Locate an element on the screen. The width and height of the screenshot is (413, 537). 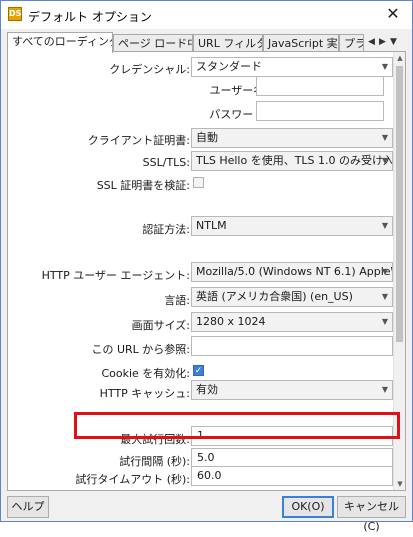
credential-select: スタンダード ▼ is located at coordinates (292, 67).